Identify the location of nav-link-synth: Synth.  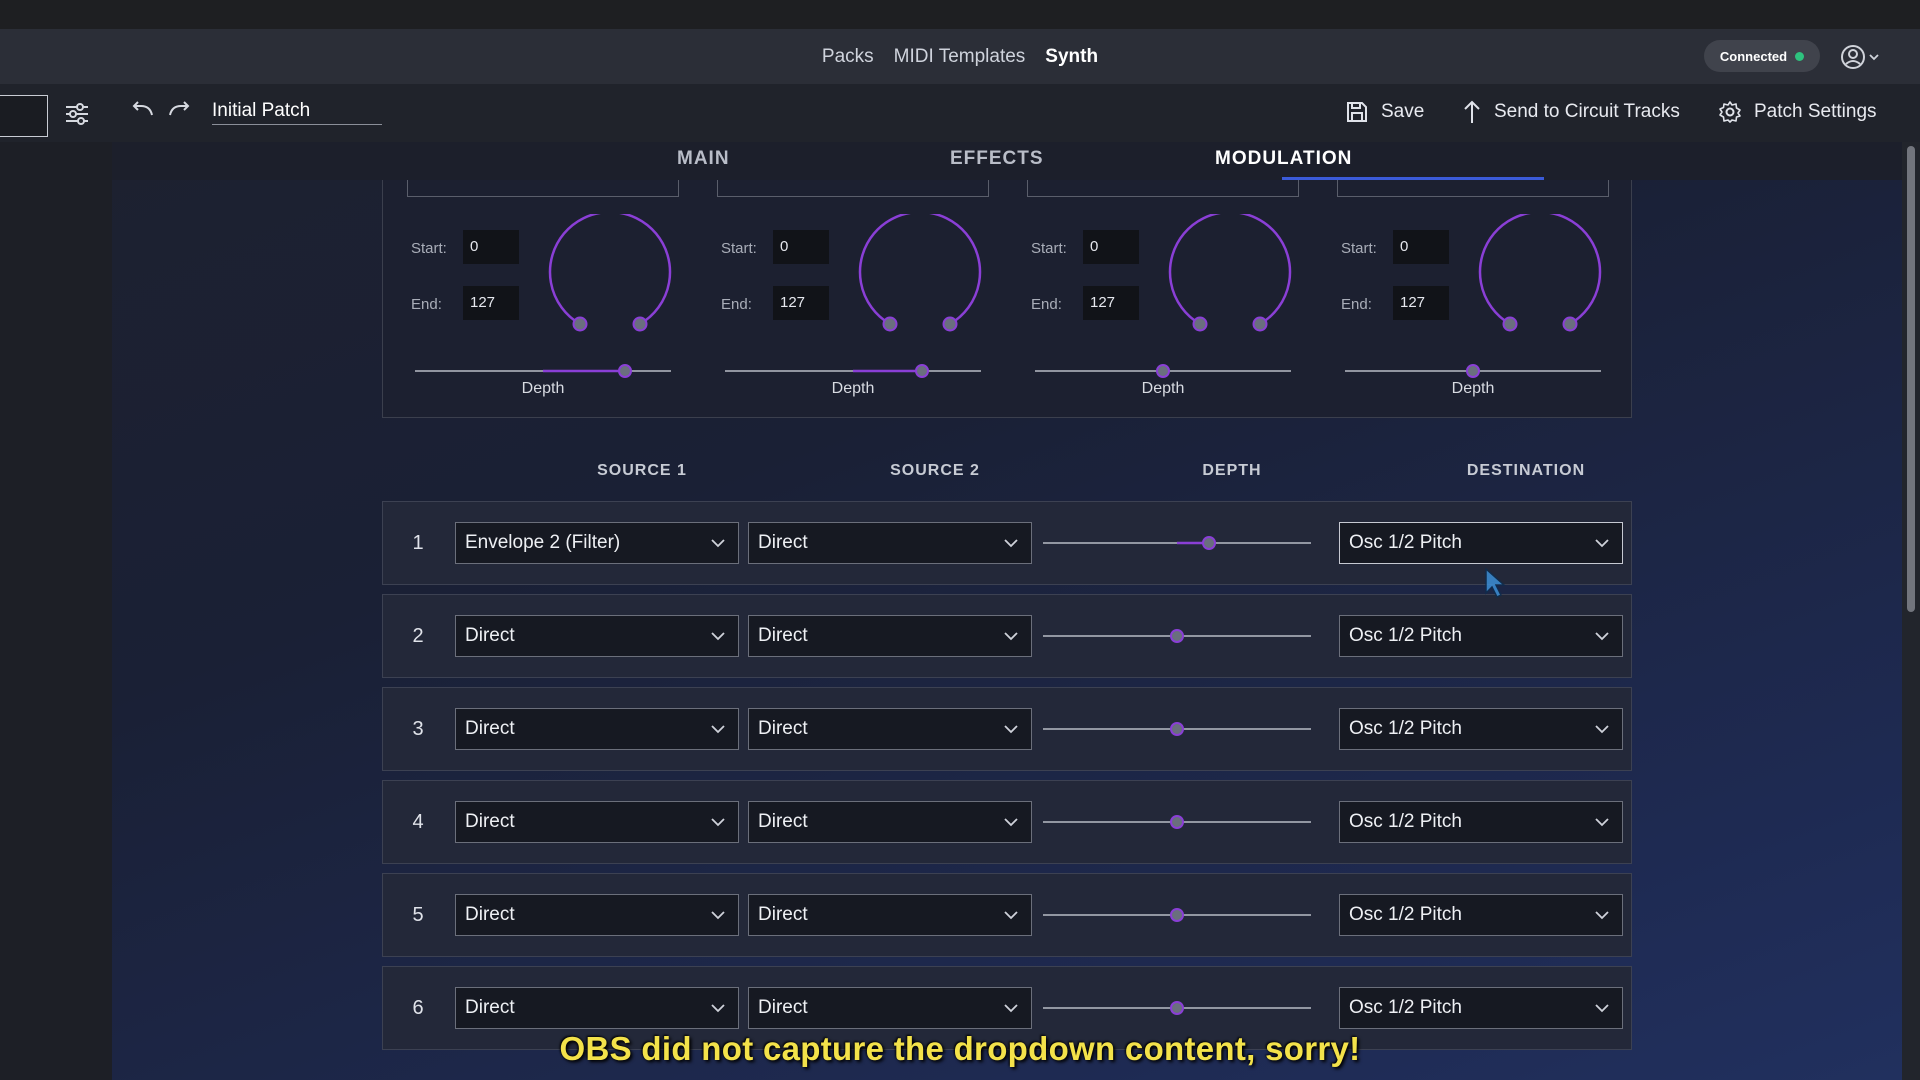
(1071, 57).